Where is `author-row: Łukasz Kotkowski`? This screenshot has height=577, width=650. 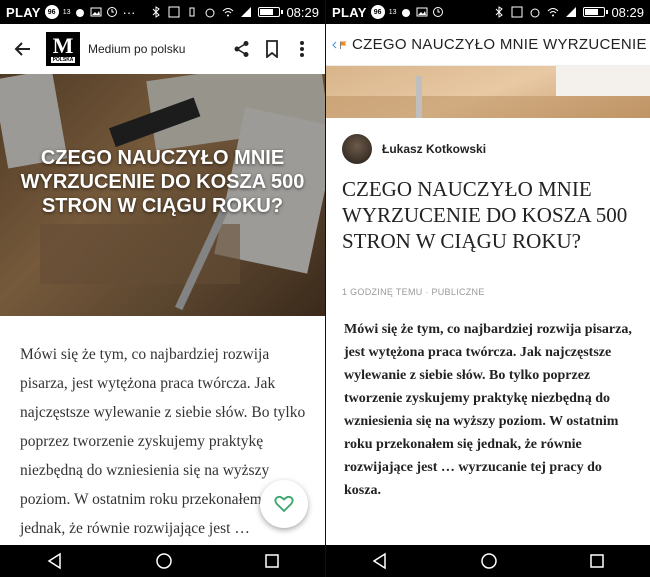 author-row: Łukasz Kotkowski is located at coordinates (414, 149).